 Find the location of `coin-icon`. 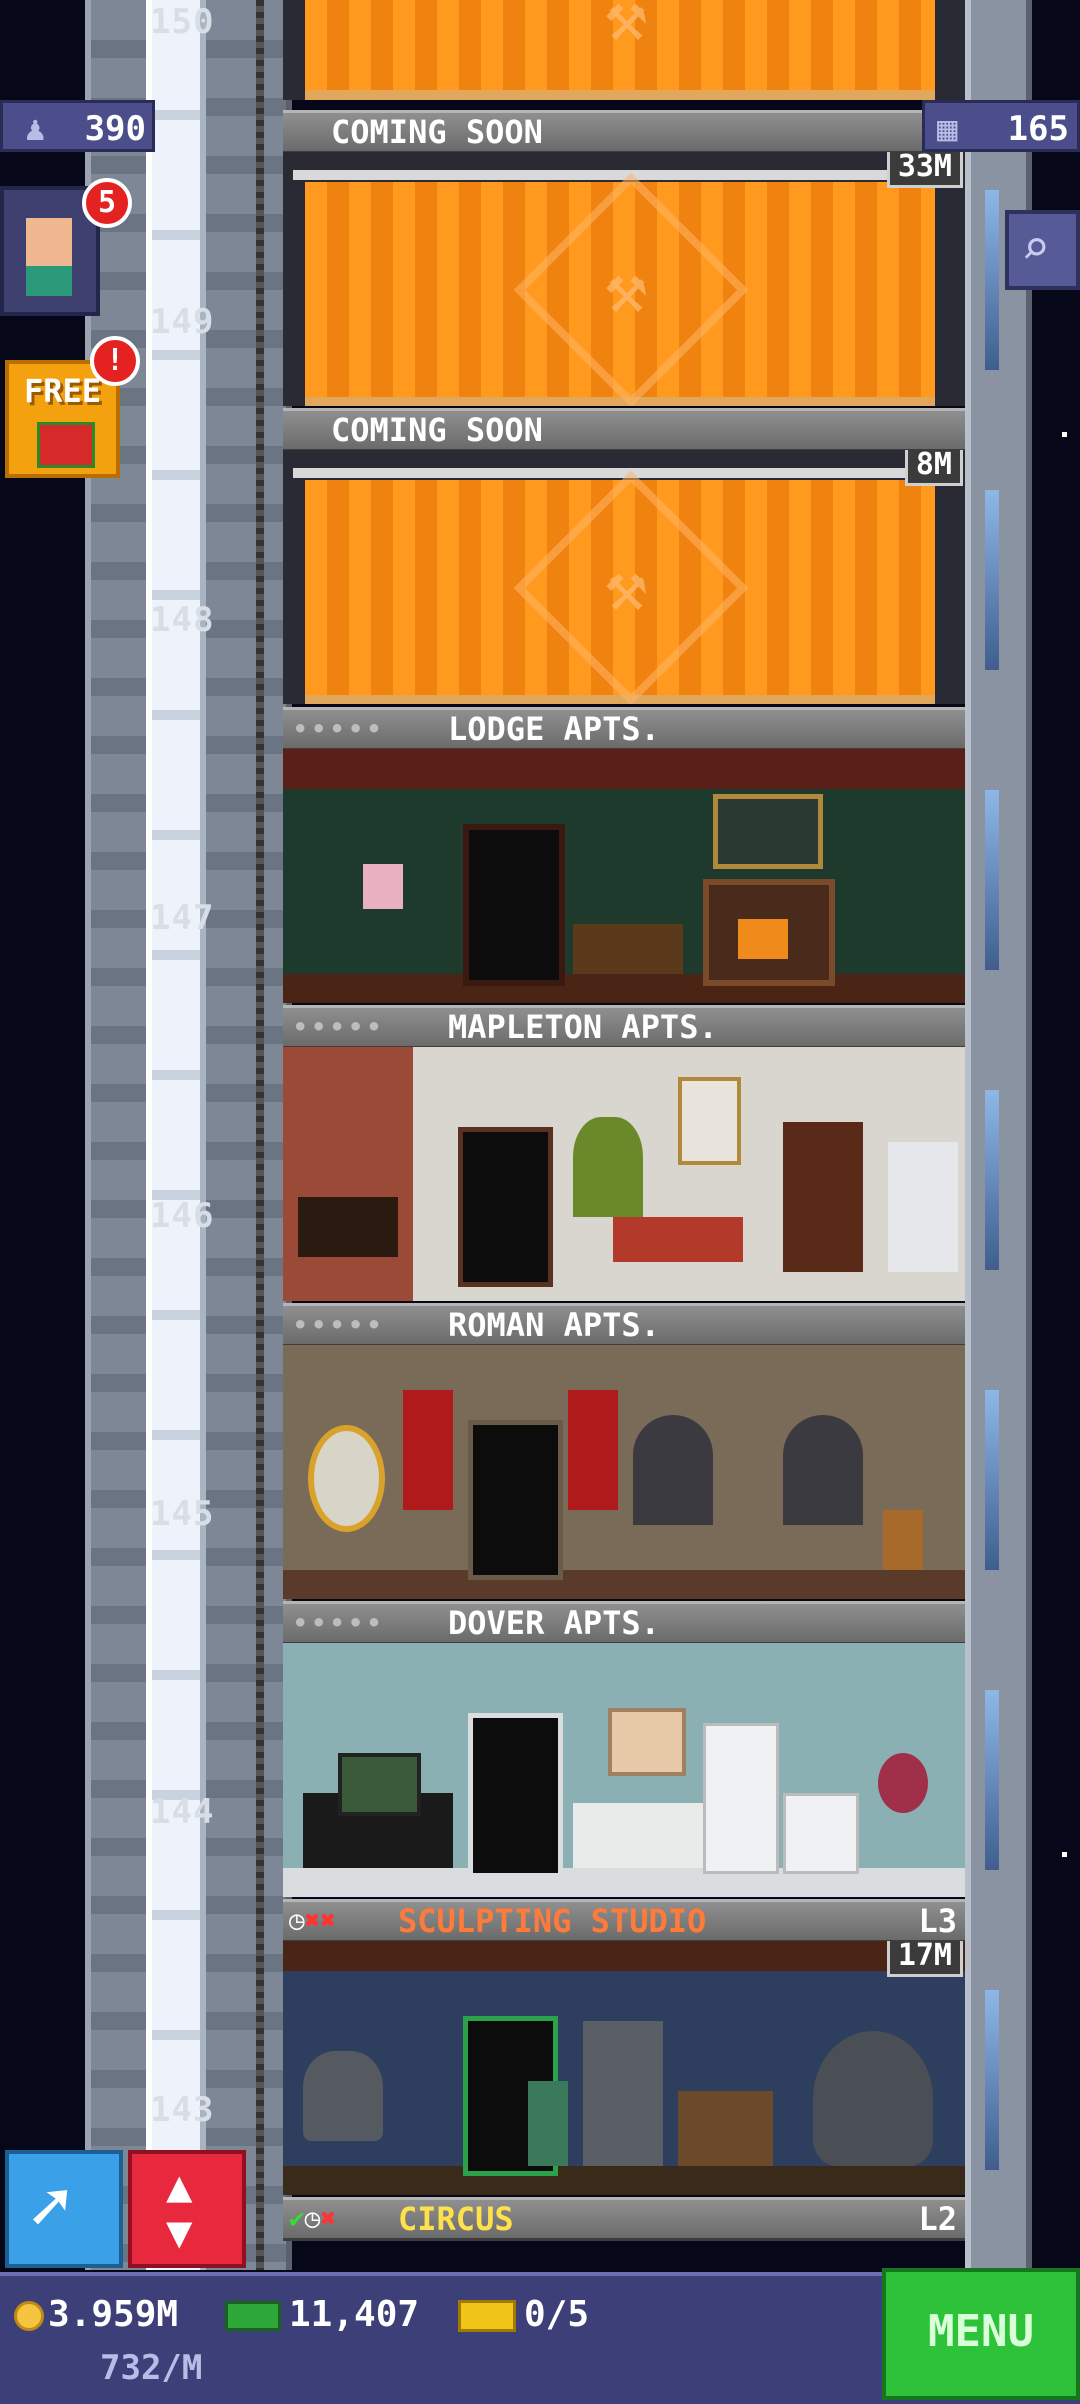

coin-icon is located at coordinates (29, 2316).